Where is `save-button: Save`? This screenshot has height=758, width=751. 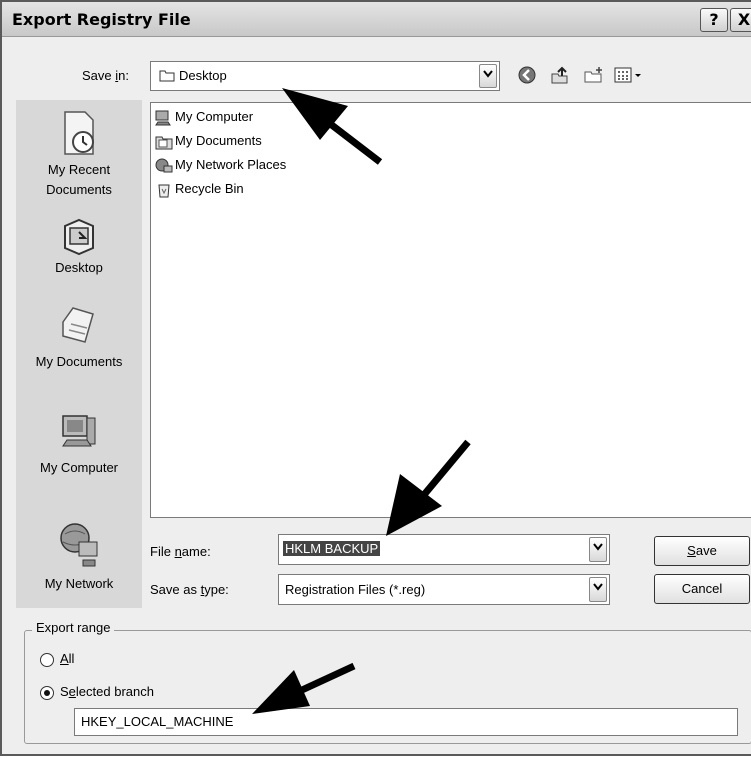
save-button: Save is located at coordinates (702, 551).